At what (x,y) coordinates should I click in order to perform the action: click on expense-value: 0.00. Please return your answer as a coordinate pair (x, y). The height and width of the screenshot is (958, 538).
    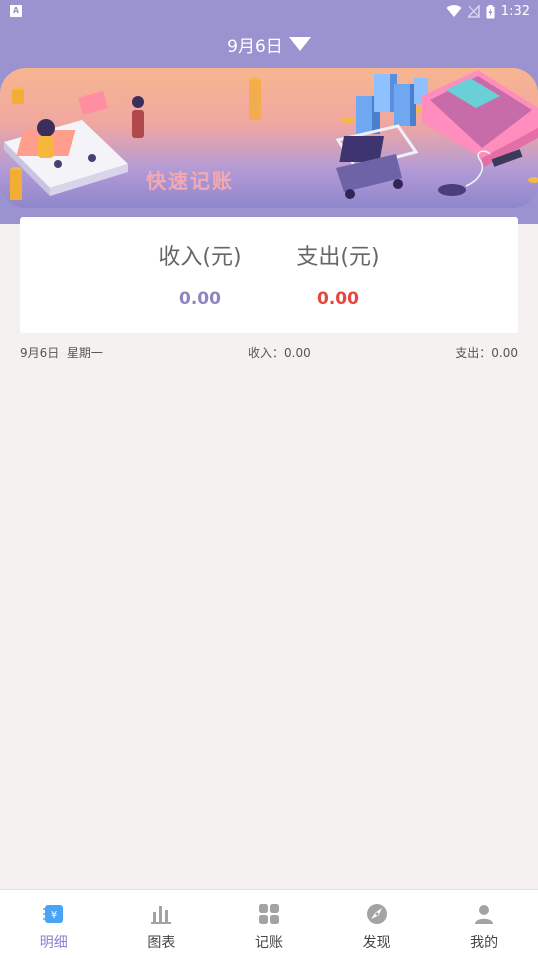
    Looking at the image, I should click on (338, 299).